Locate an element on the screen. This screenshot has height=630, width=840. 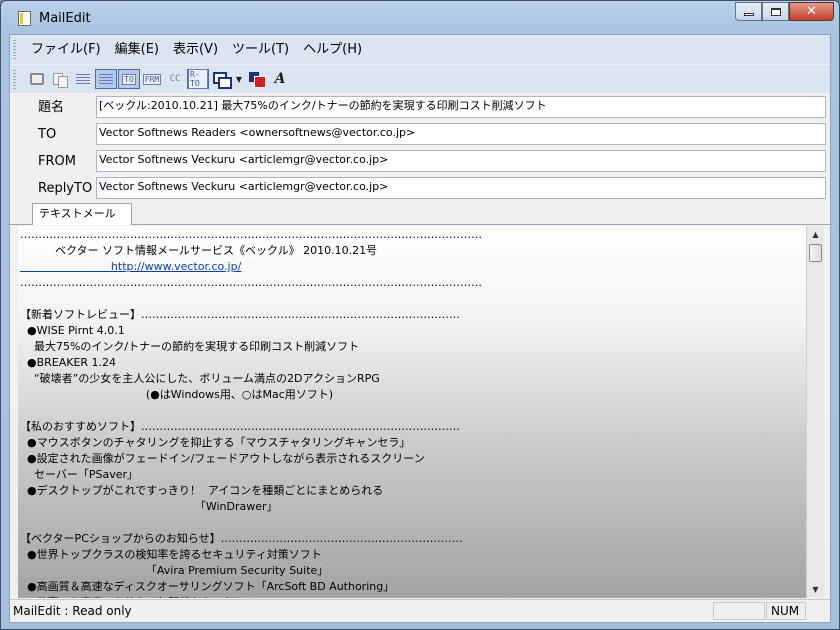
body-line: ●デスクトップがこれですっきり！ アイコンを種類ごとにまとめられる is located at coordinates (202, 490).